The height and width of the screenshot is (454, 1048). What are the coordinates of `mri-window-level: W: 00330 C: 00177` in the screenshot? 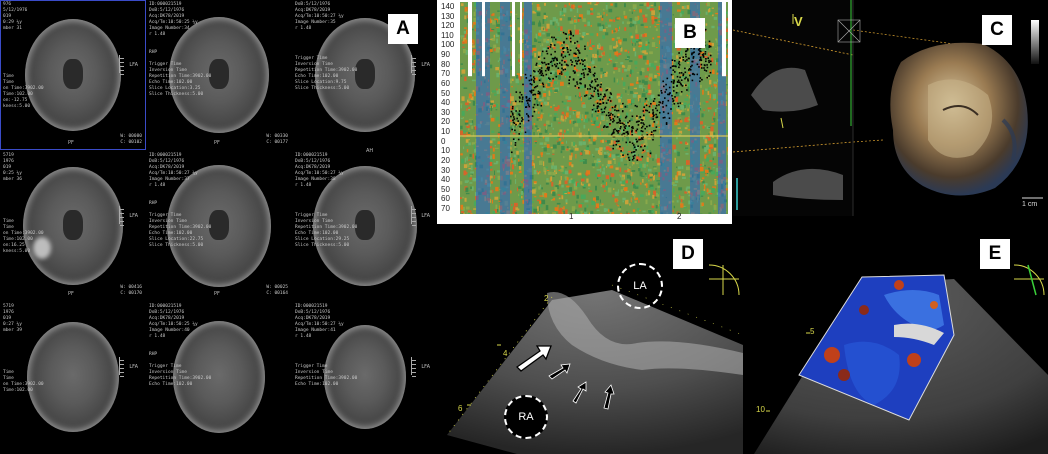 It's located at (277, 139).